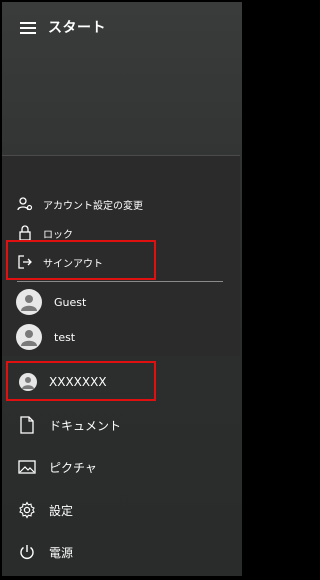  What do you see at coordinates (93, 206) in the screenshot?
I see `menu-item-label: アカウント設定の変更` at bounding box center [93, 206].